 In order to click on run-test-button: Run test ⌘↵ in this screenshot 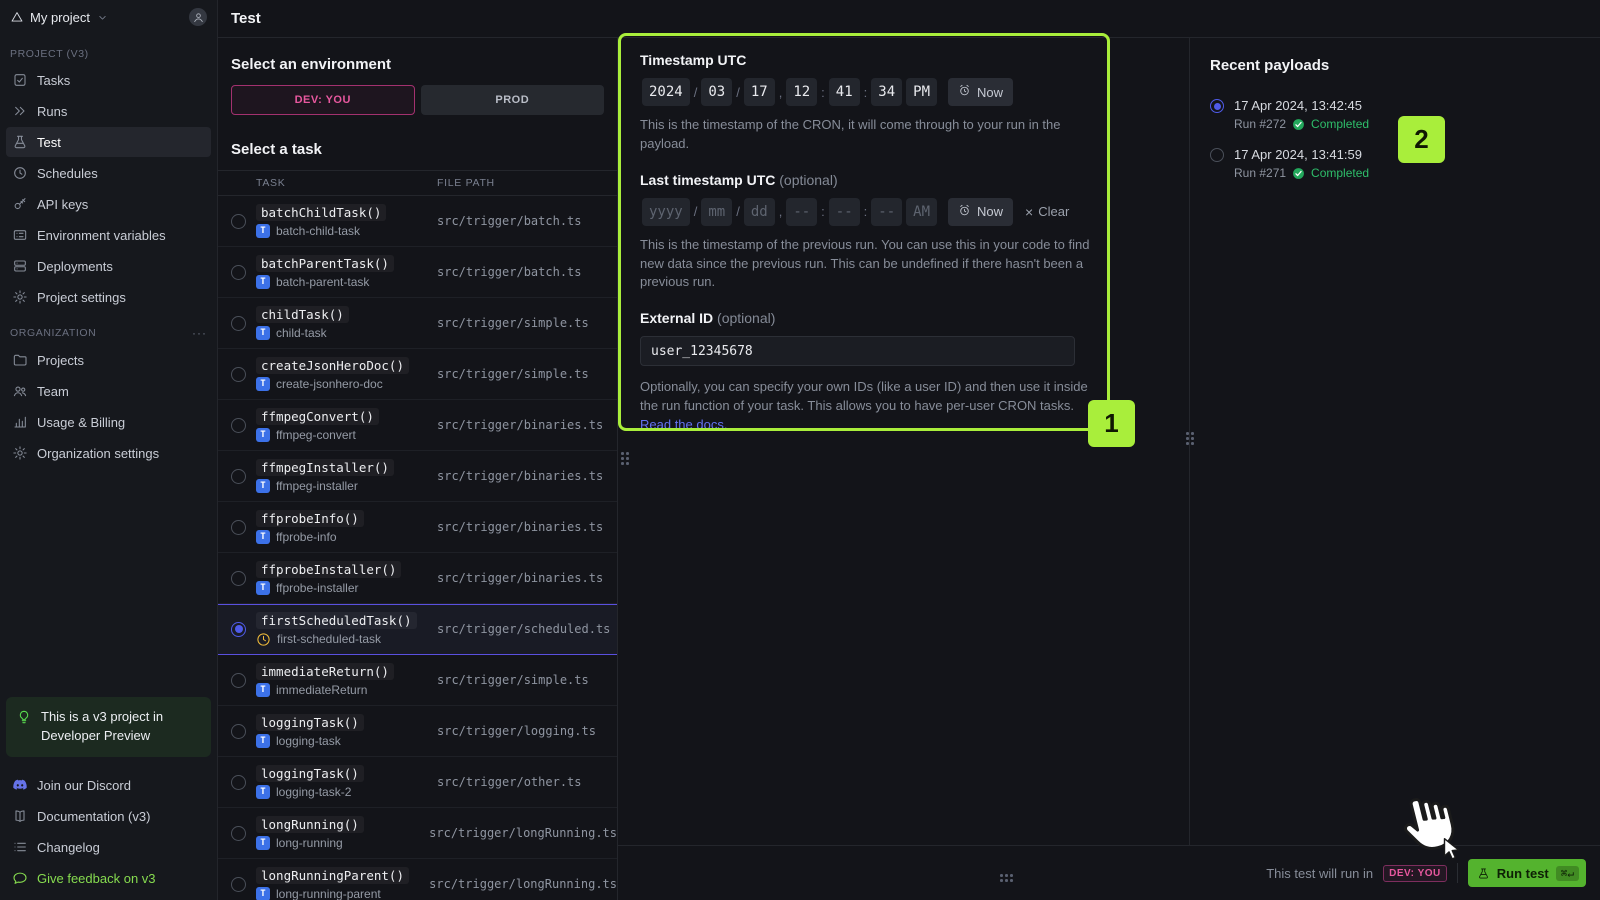, I will do `click(1526, 873)`.